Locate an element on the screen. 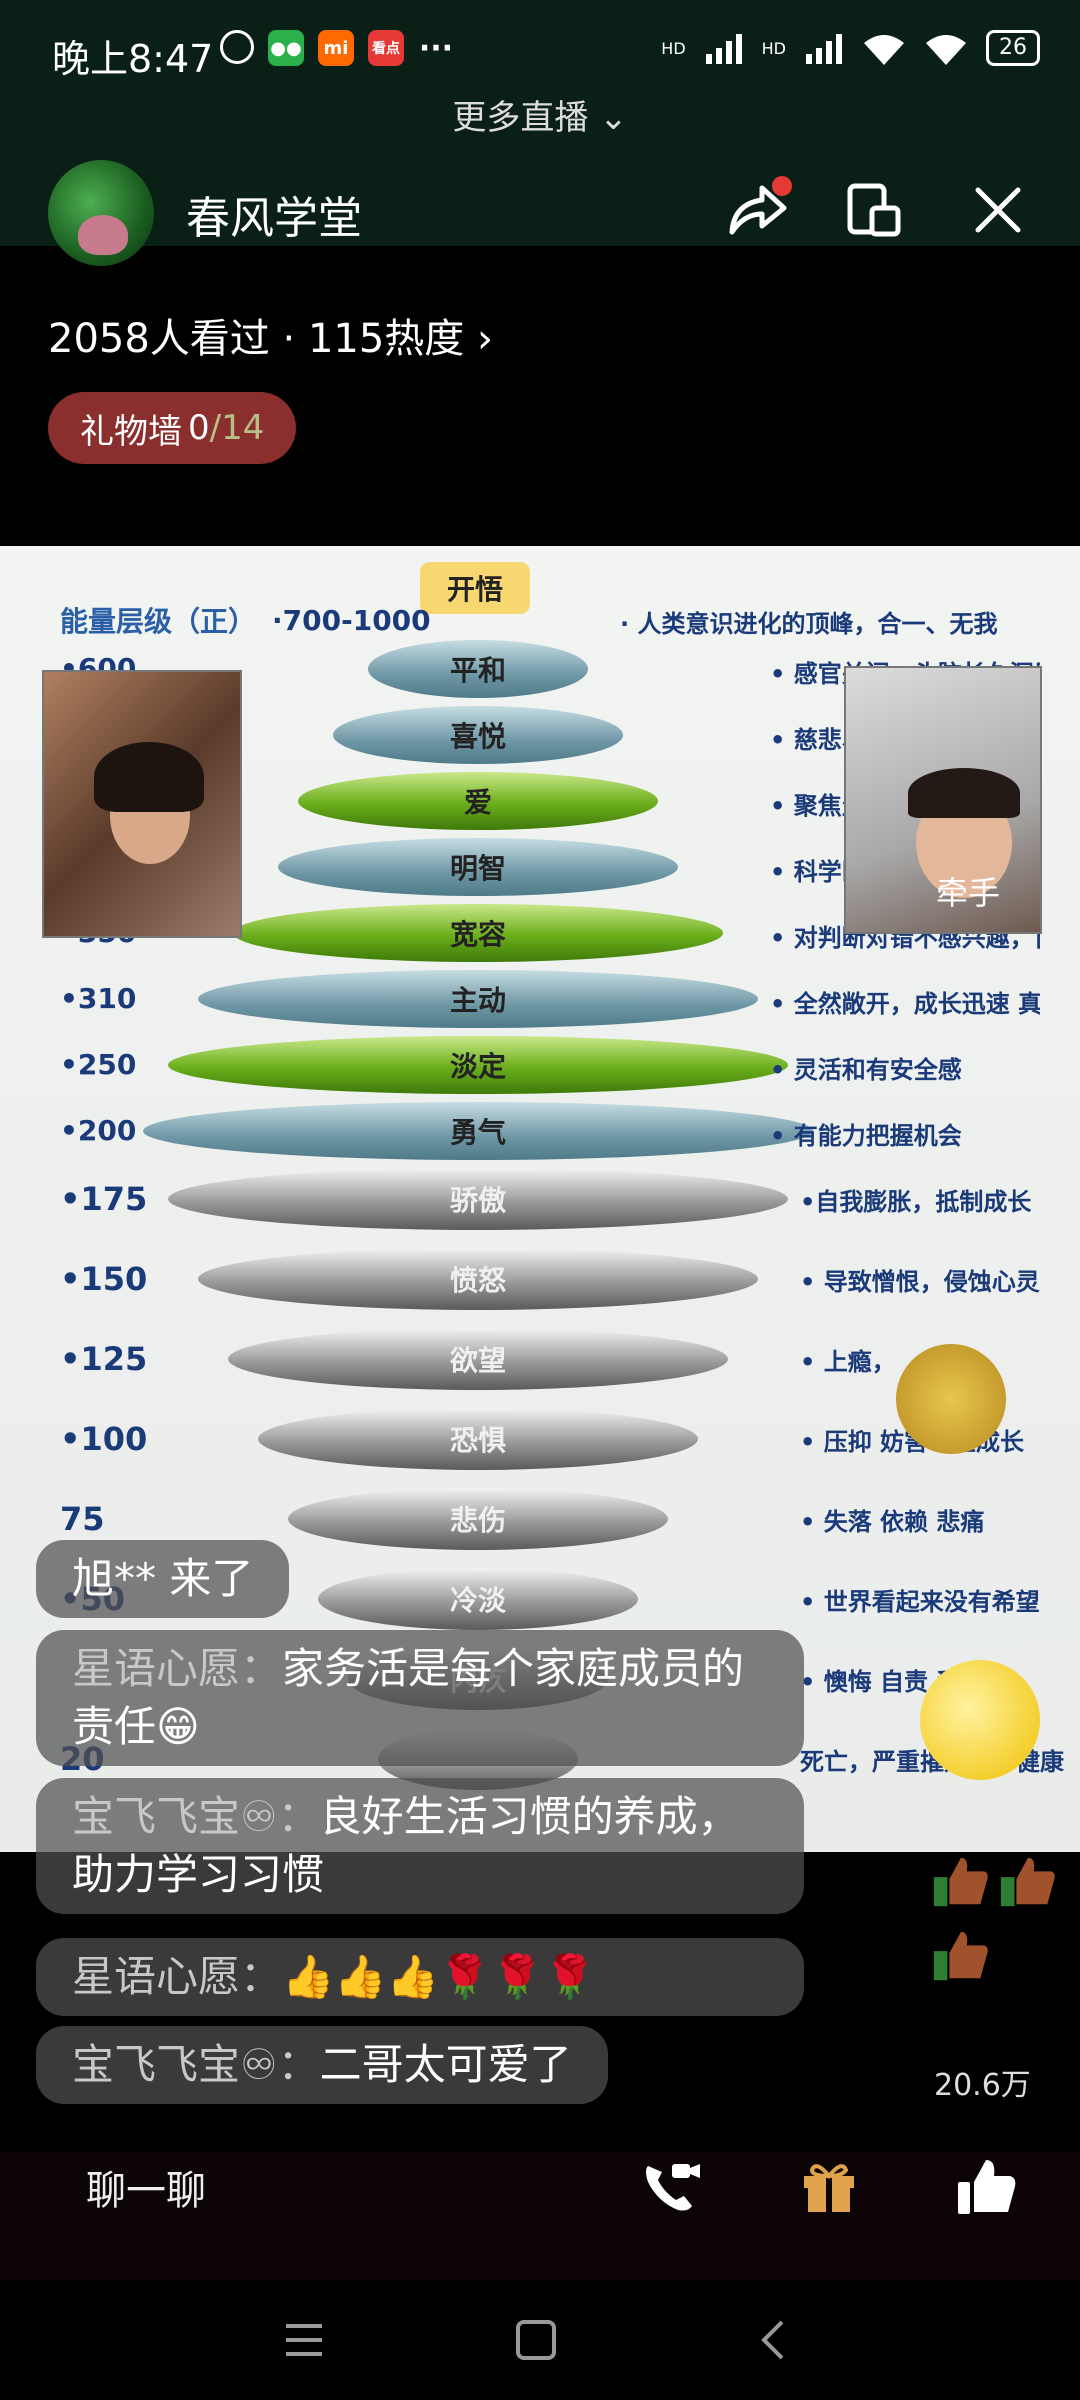 This screenshot has width=1080, height=2400. gift-wall-total: /14 is located at coordinates (237, 428).